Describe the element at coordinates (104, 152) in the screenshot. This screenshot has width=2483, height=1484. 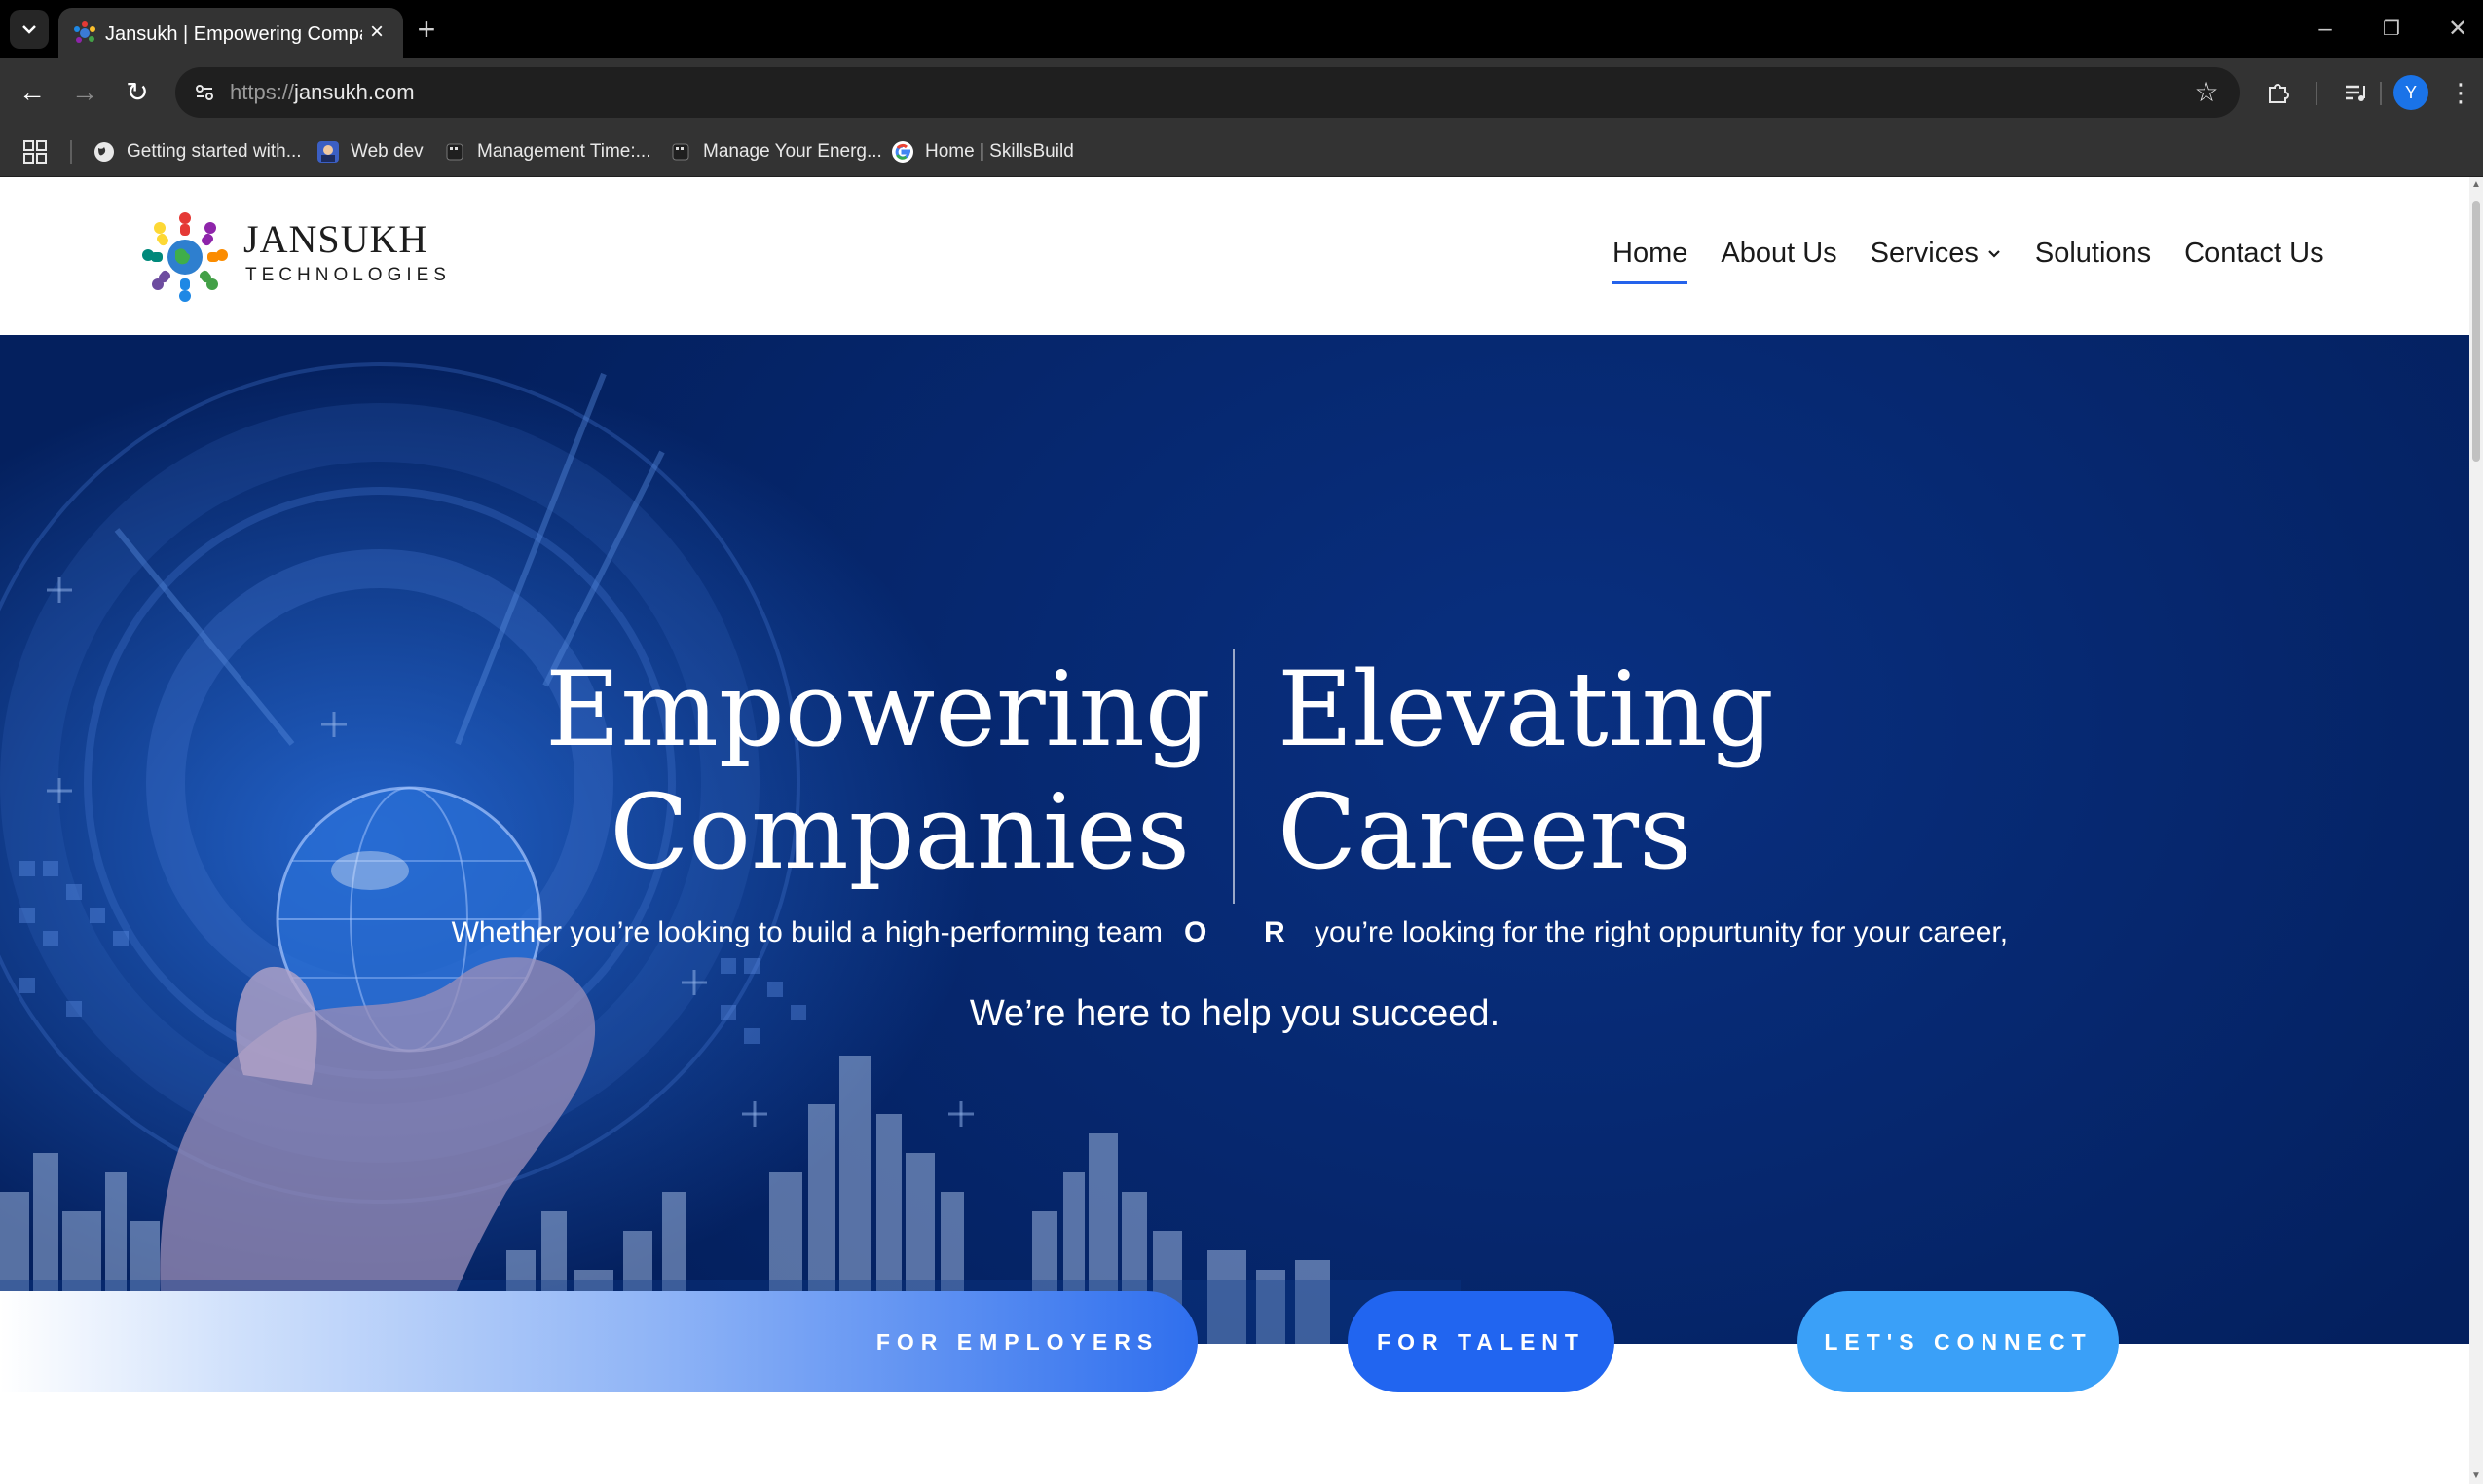
I see `globe-icon` at that location.